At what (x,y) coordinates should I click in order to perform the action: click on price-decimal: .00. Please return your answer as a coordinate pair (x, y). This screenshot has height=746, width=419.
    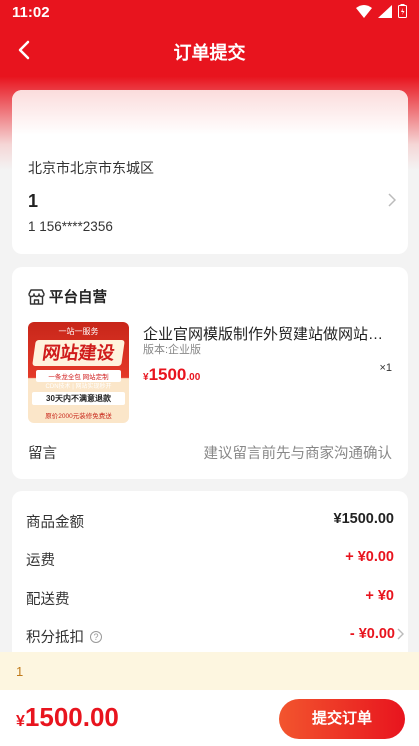
    Looking at the image, I should click on (193, 377).